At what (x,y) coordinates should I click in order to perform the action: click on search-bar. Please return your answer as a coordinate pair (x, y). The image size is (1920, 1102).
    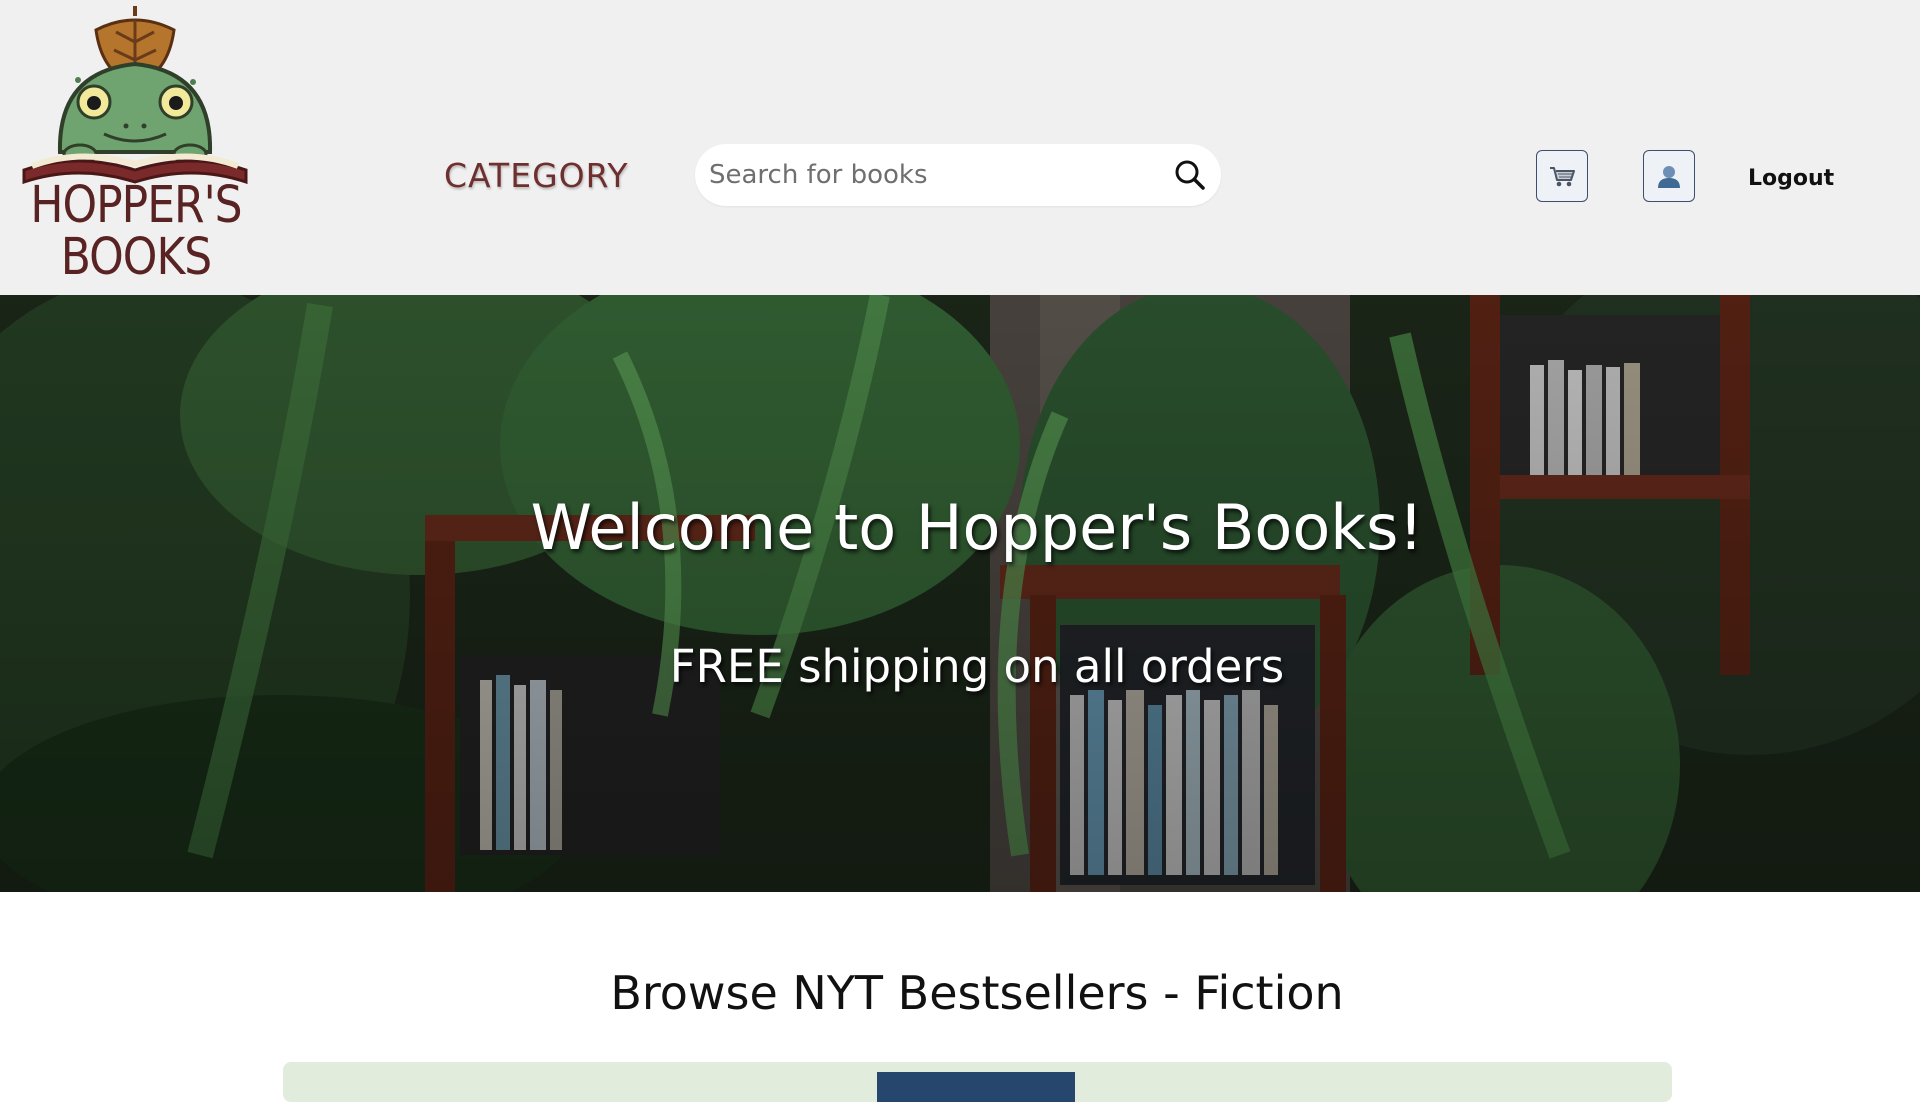
    Looking at the image, I should click on (958, 175).